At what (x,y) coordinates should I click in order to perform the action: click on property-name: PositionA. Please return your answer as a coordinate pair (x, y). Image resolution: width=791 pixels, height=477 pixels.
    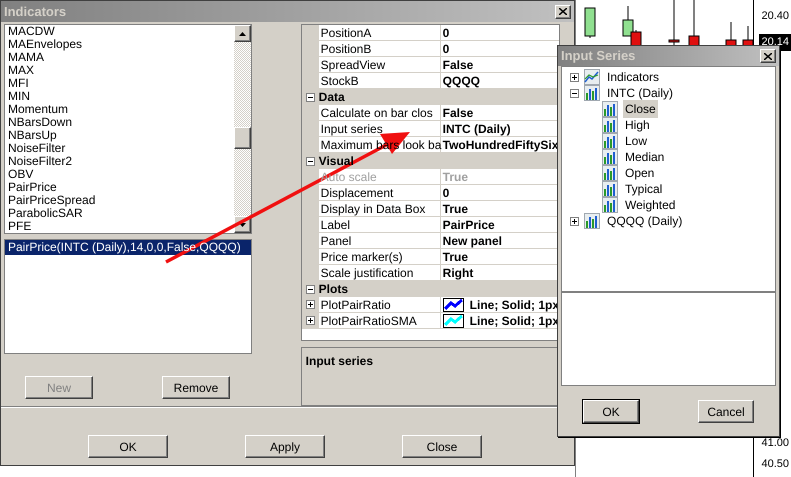
    Looking at the image, I should click on (379, 32).